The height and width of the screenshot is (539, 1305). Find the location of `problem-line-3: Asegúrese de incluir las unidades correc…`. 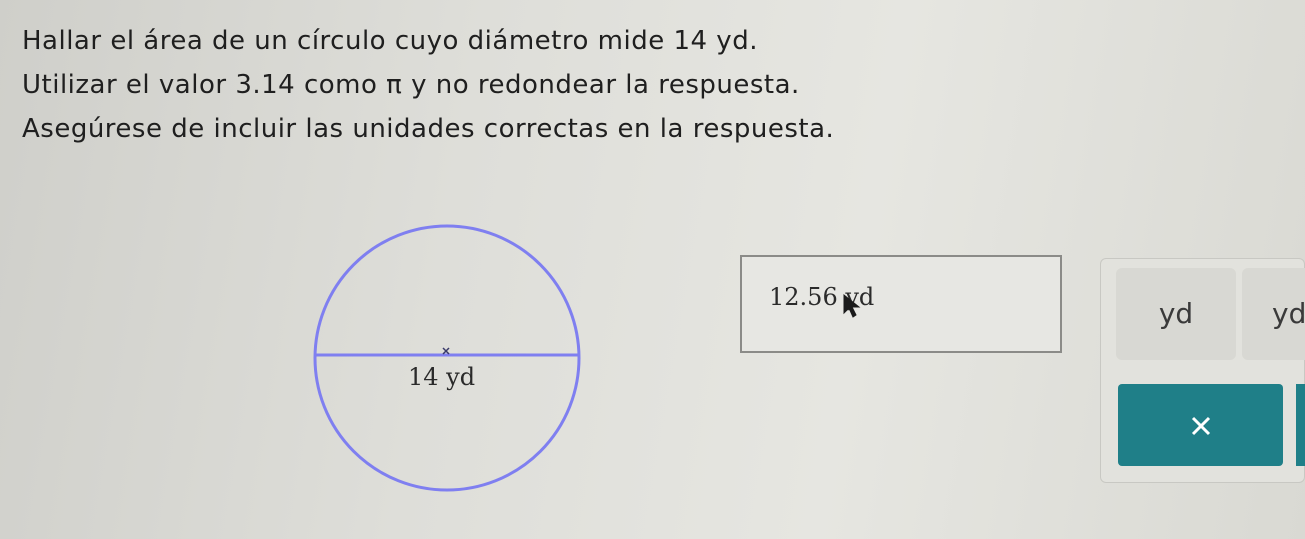

problem-line-3: Asegúrese de incluir las unidades correc… is located at coordinates (428, 129).